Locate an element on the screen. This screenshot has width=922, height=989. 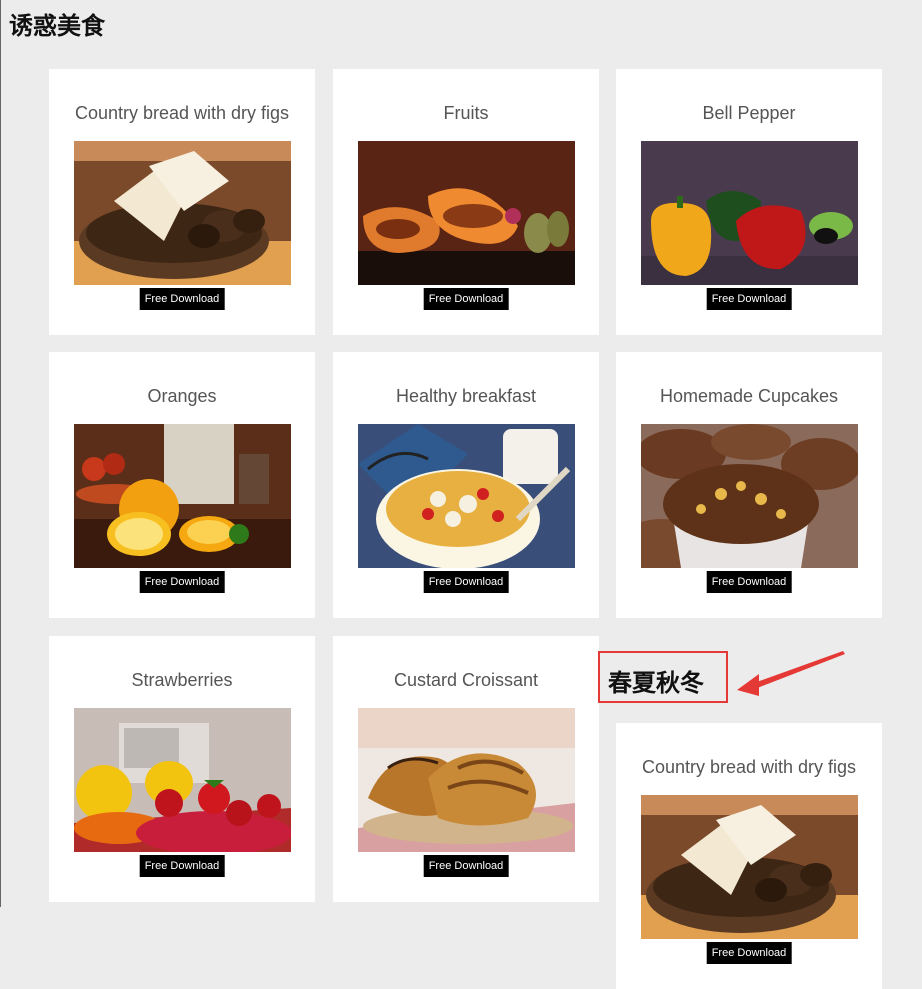
card-title: Custard Croissant is located at coordinates (466, 680).